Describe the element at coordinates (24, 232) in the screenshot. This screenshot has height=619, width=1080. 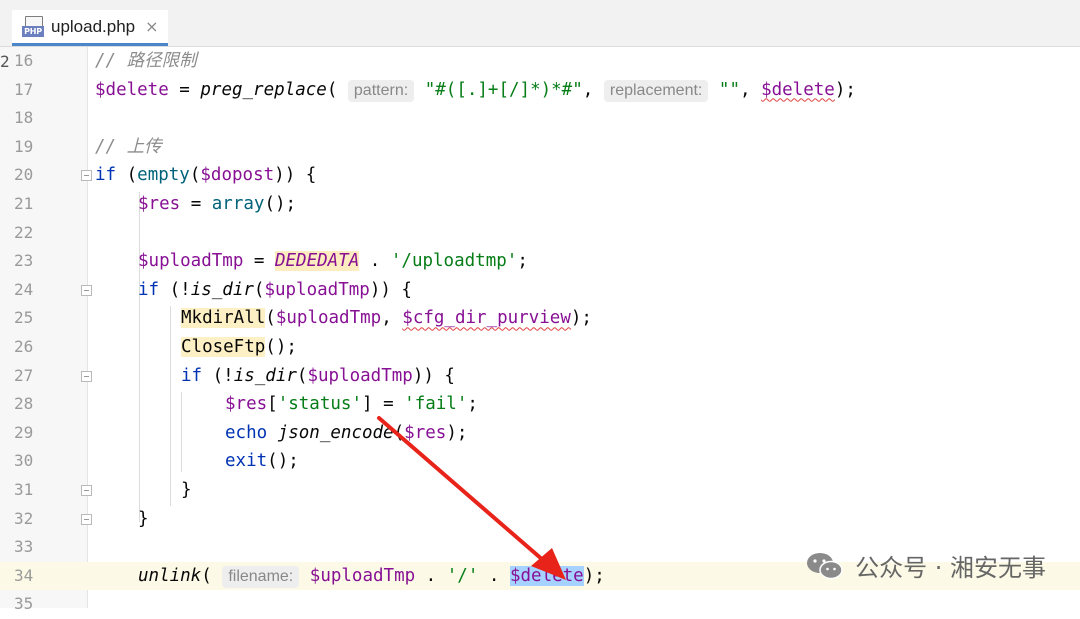
I see `line-number: 22` at that location.